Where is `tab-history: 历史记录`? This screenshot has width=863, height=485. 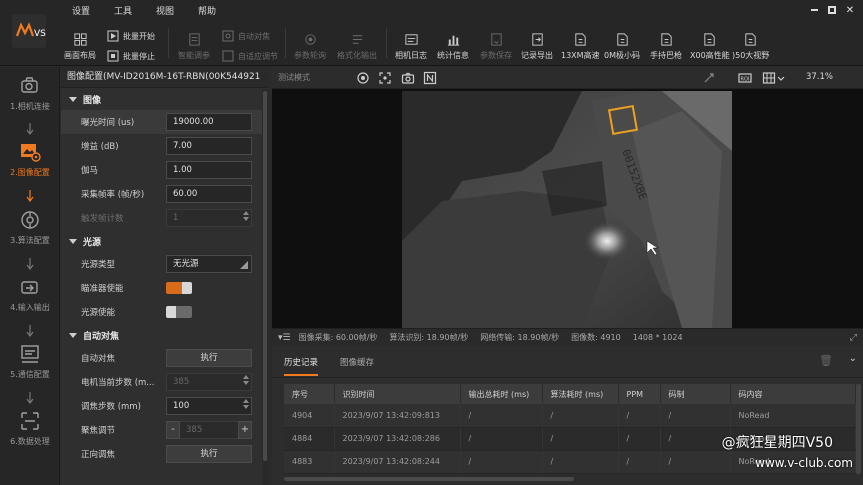
tab-history: 历史记录 is located at coordinates (301, 366).